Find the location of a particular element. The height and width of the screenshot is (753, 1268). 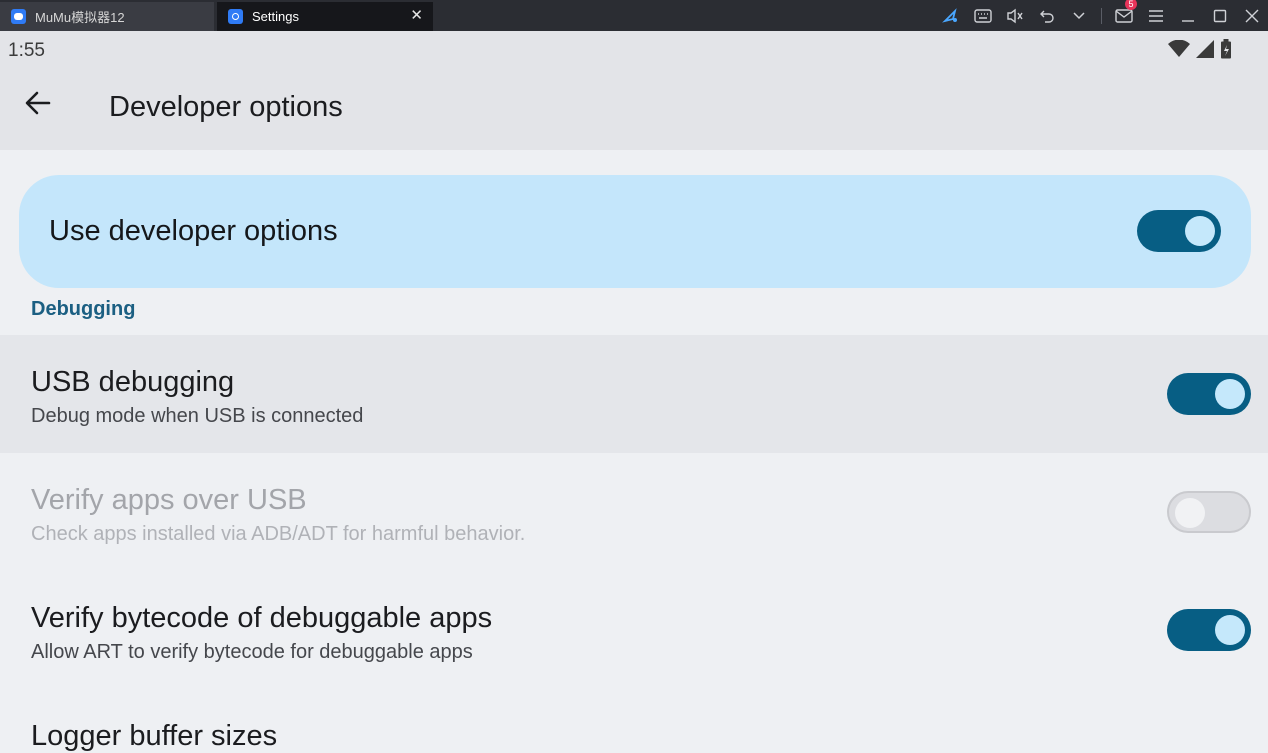

usb-debugging-switch is located at coordinates (1209, 394).